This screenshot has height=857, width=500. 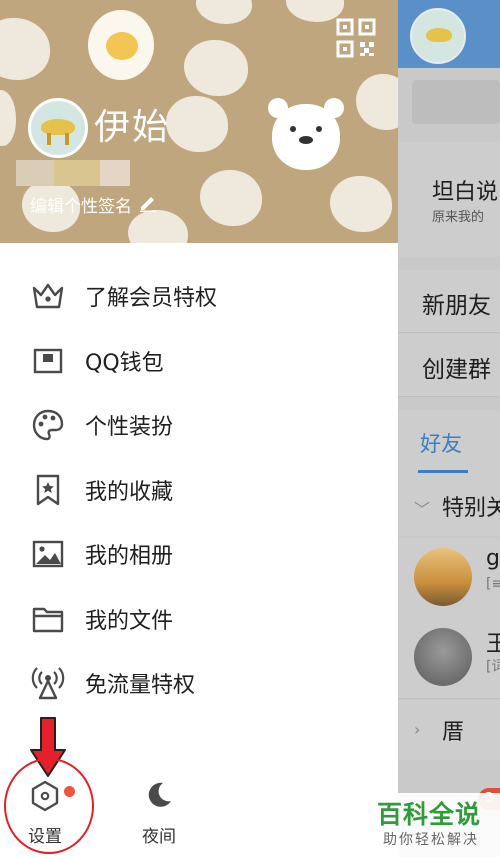 I want to click on background-card-title: 坦白说, so click(x=465, y=192).